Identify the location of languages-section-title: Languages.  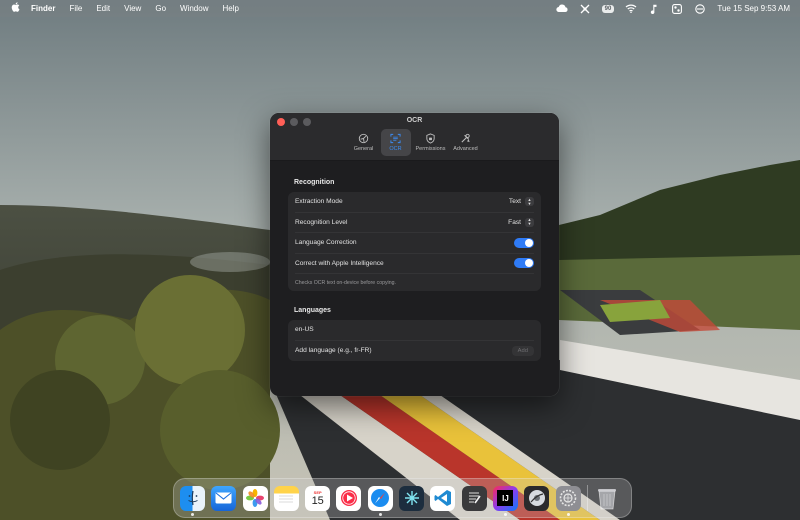
(312, 310).